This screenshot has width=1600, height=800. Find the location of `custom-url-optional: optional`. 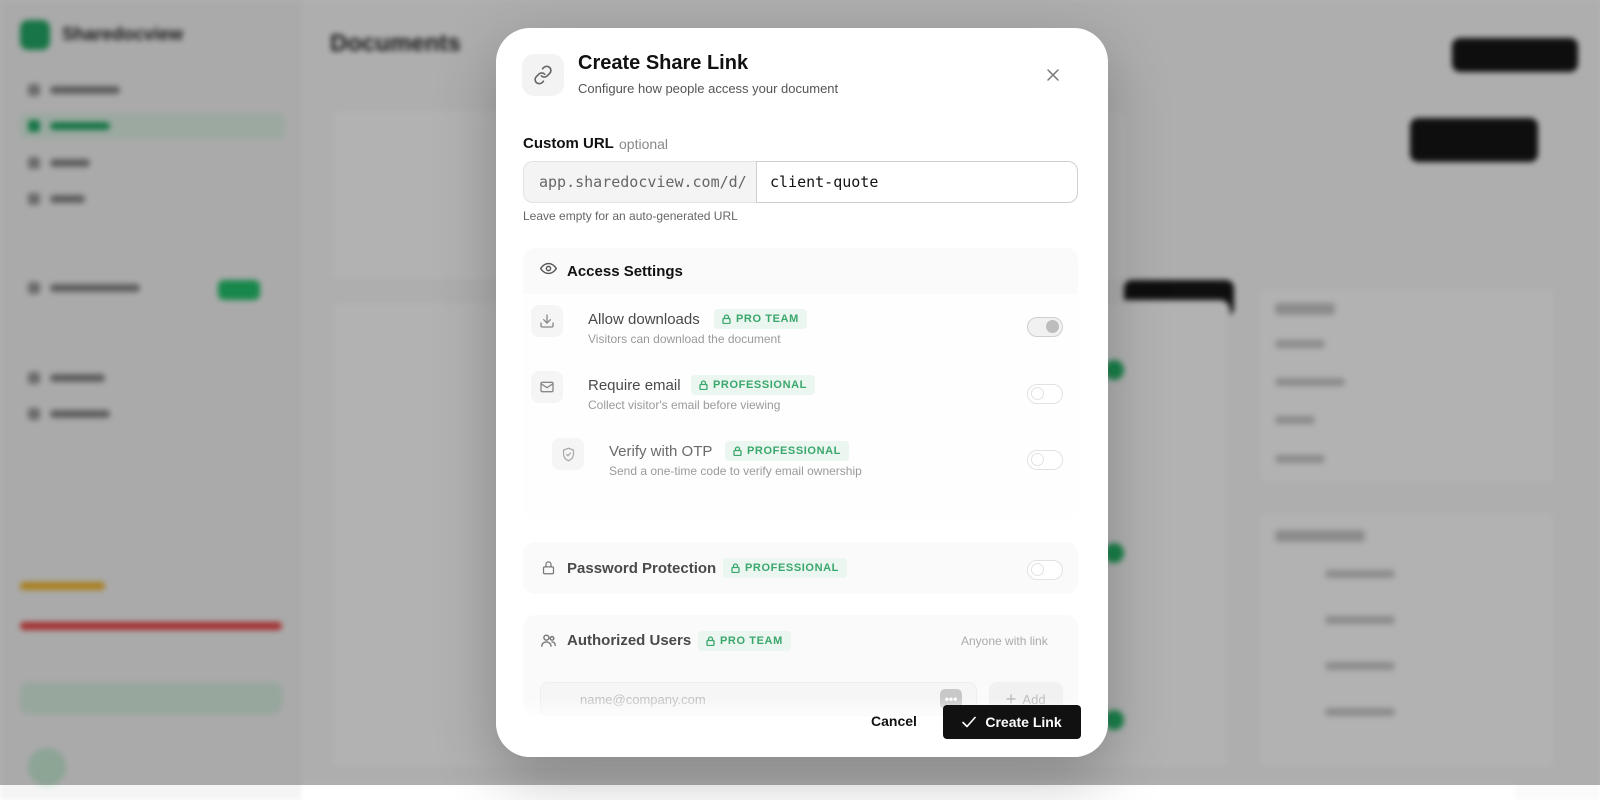

custom-url-optional: optional is located at coordinates (644, 144).